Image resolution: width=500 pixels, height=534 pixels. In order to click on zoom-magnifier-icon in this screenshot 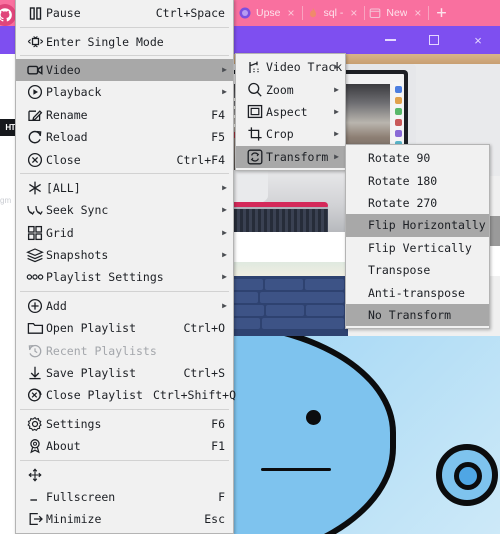, I will do `click(255, 90)`.